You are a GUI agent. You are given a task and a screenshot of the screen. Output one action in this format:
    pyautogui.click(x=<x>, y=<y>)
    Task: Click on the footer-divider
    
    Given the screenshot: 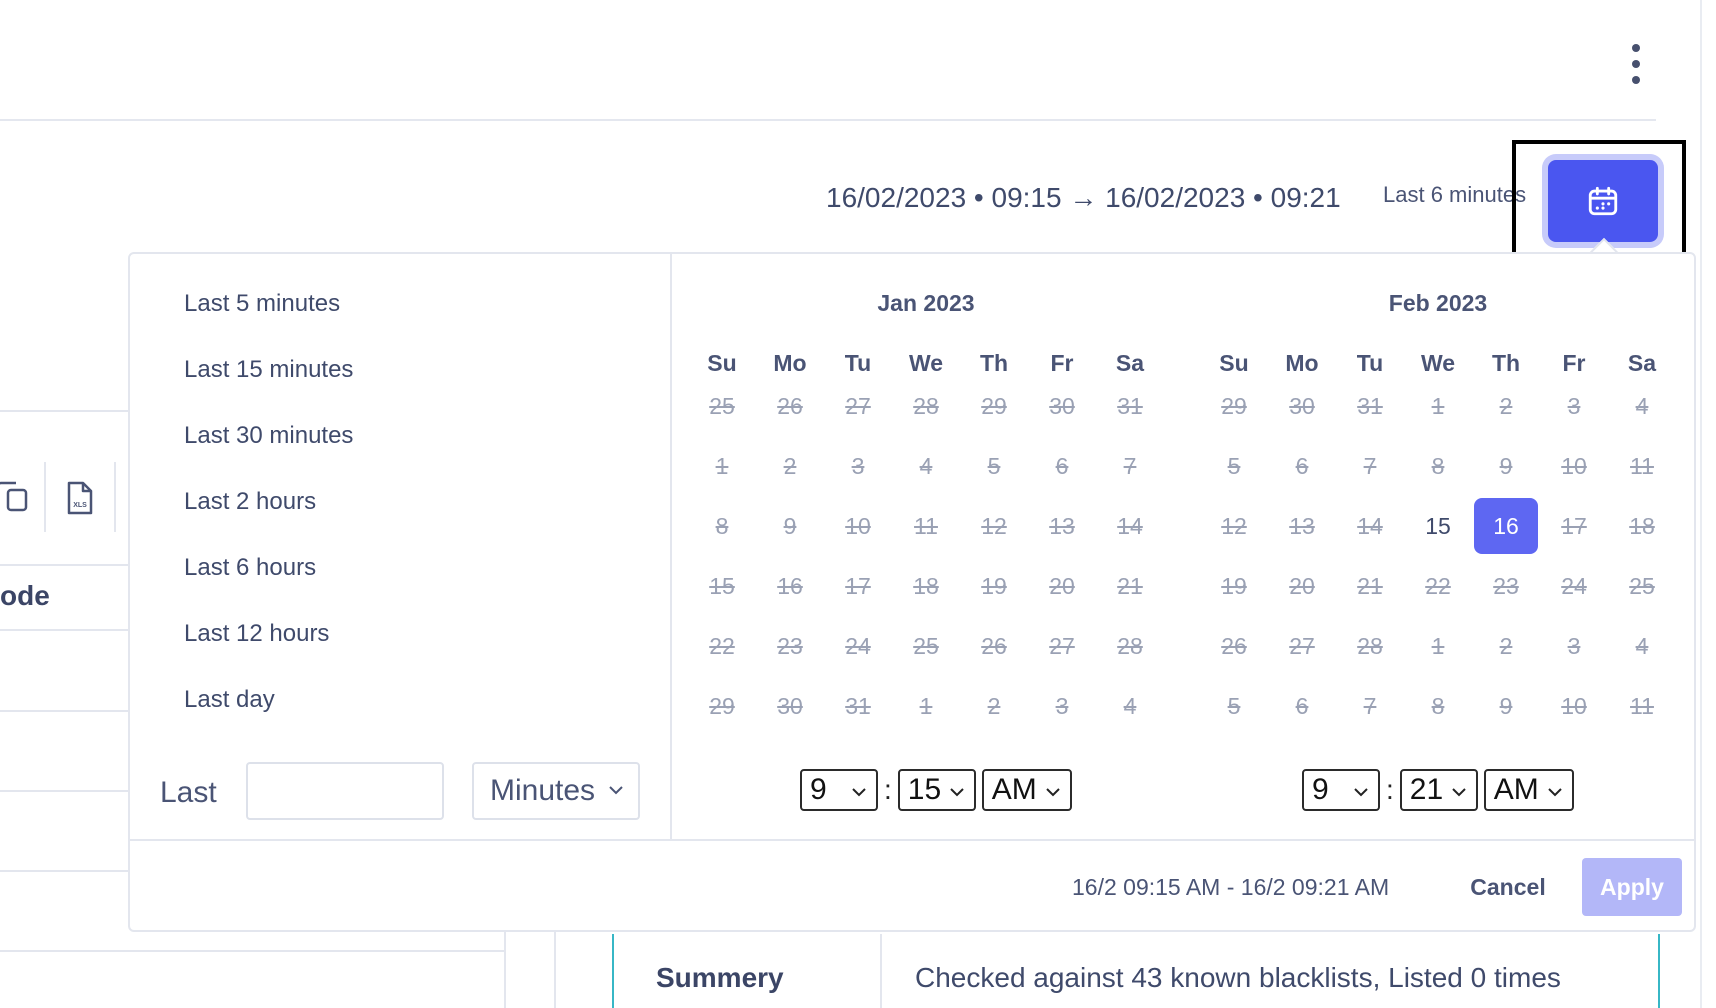 What is the action you would take?
    pyautogui.click(x=912, y=840)
    